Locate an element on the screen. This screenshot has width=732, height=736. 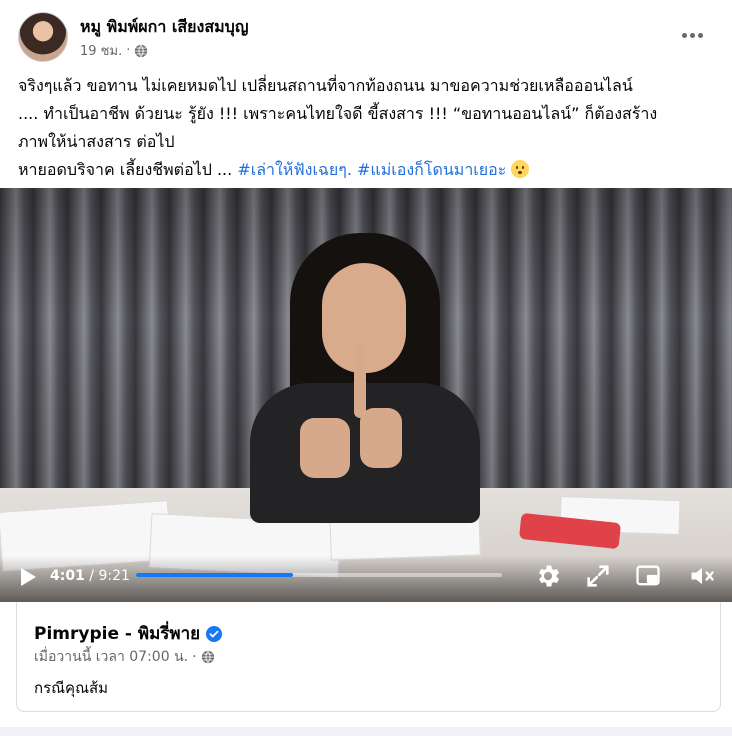
frowning-face-emoji-icon is located at coordinates (520, 169).